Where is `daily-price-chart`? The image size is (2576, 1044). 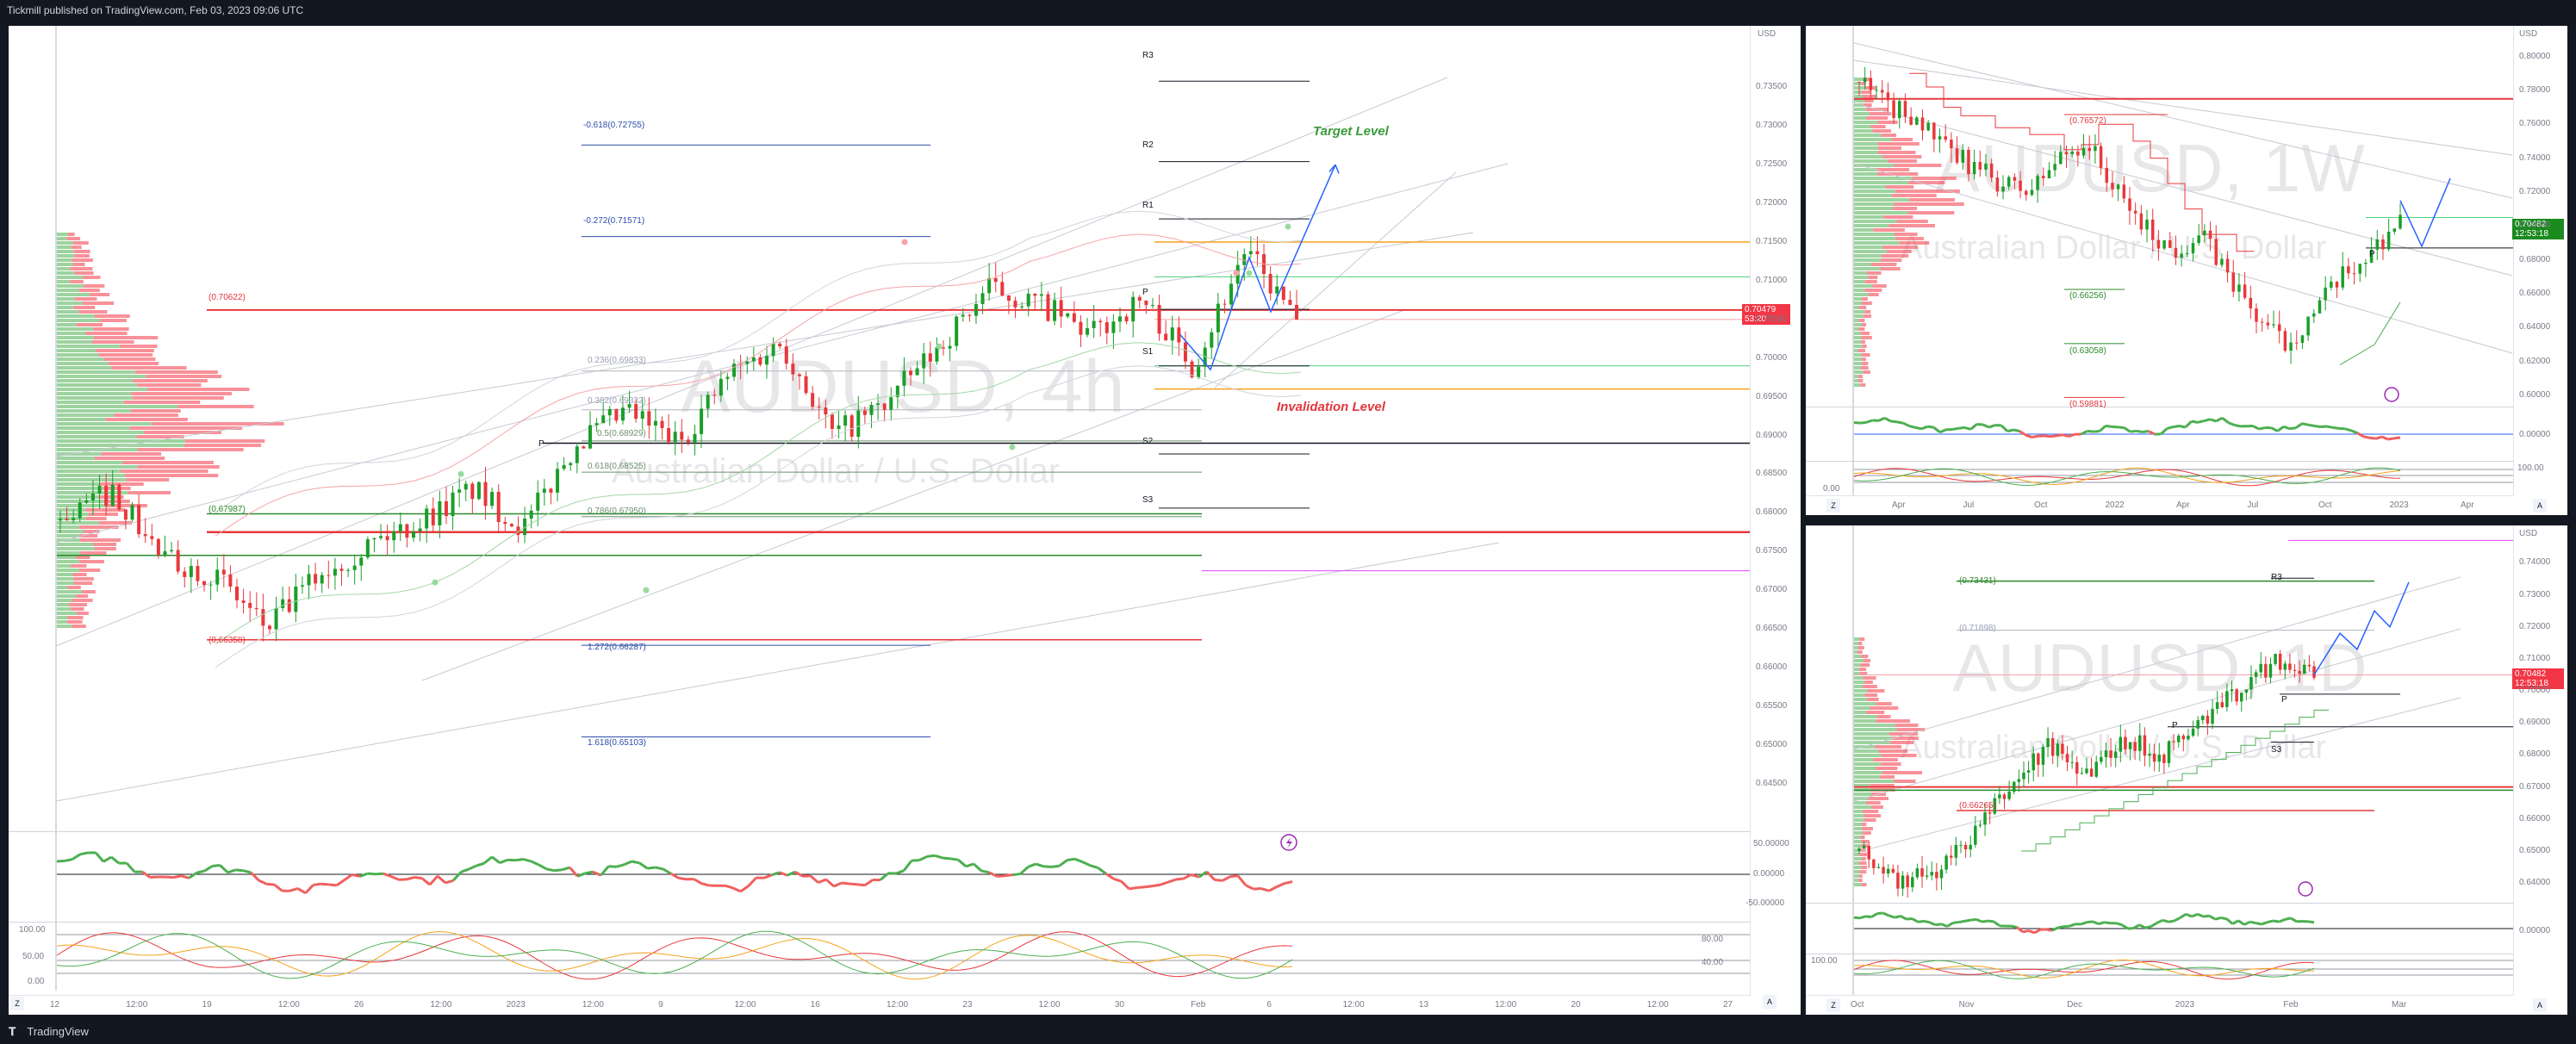 daily-price-chart is located at coordinates (2186, 770).